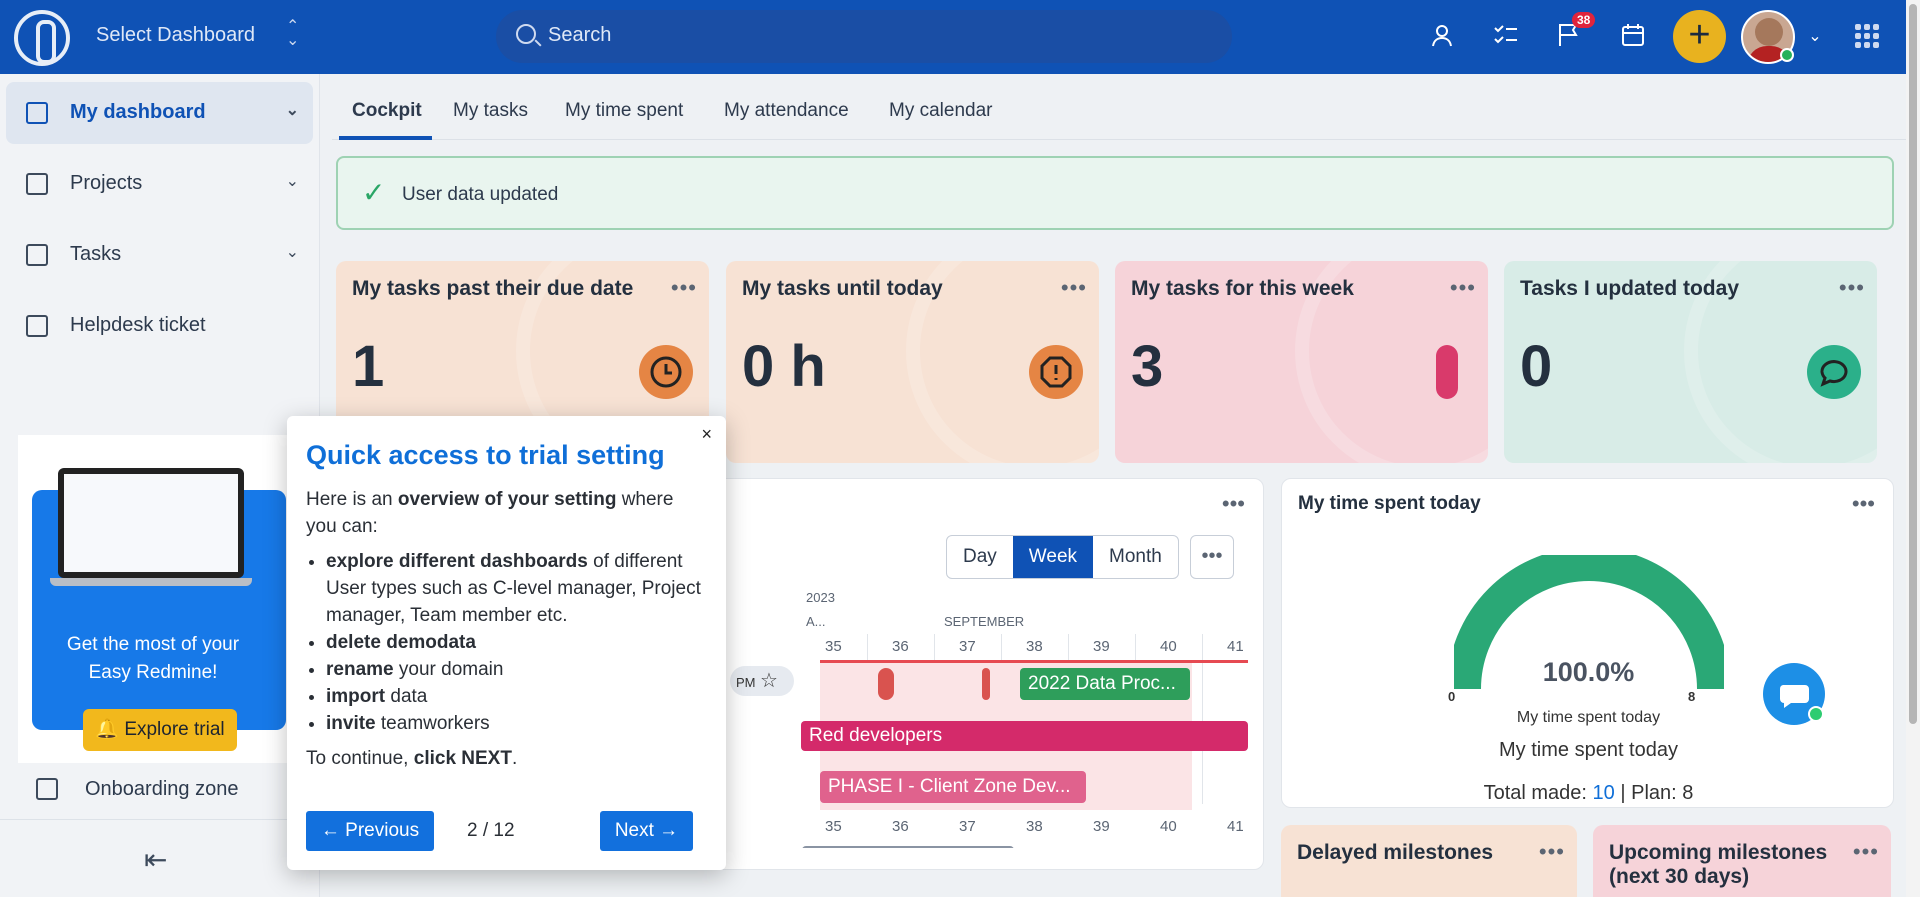 The width and height of the screenshot is (1920, 897). What do you see at coordinates (833, 826) in the screenshot?
I see `week-35: 35` at bounding box center [833, 826].